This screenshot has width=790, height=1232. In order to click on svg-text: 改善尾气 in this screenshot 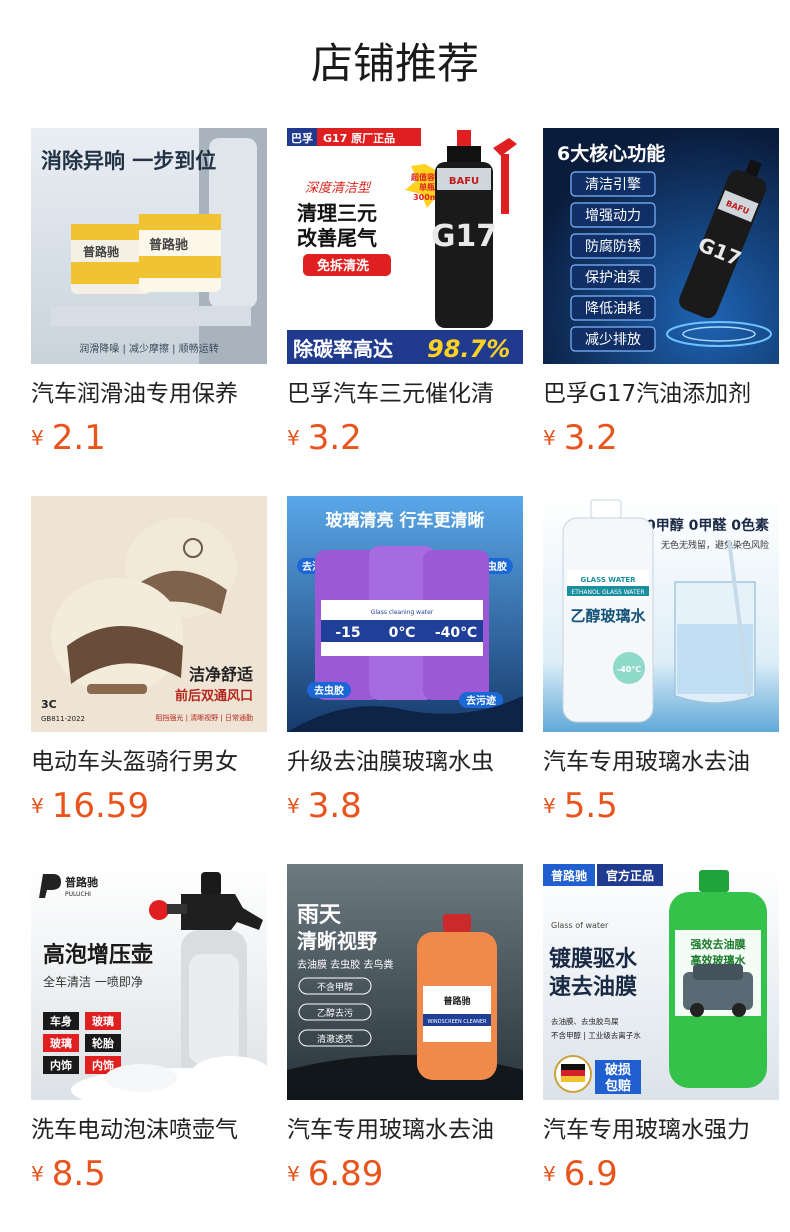, I will do `click(337, 238)`.